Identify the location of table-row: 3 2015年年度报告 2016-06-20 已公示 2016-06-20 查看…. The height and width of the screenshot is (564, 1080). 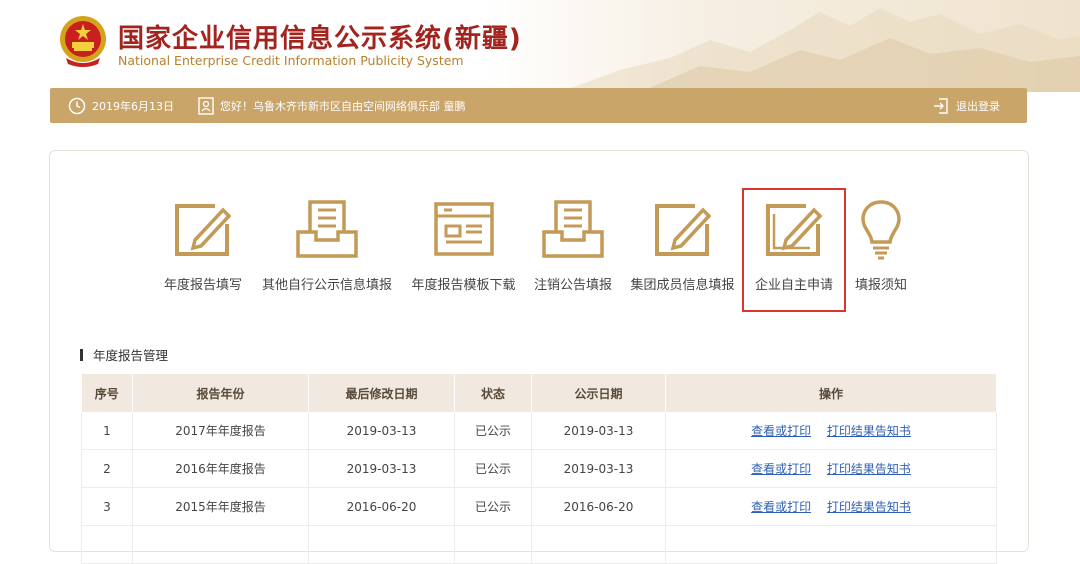
(539, 506).